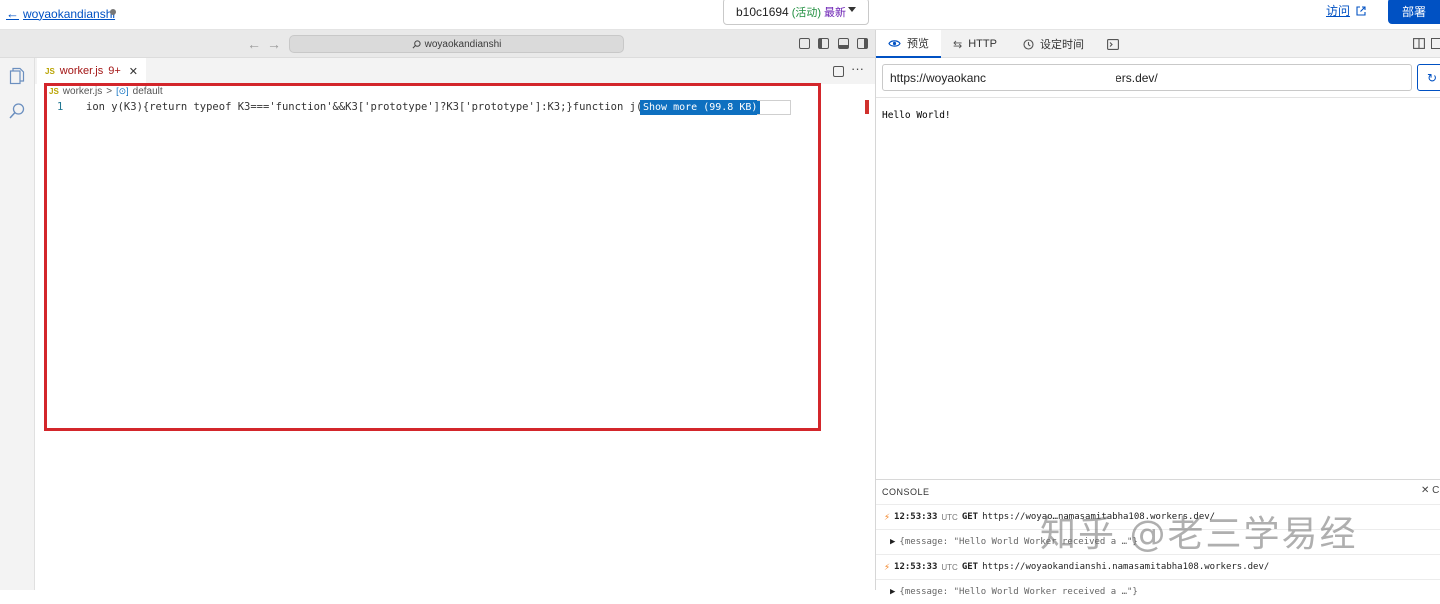 This screenshot has height=604, width=1440. What do you see at coordinates (1158, 97) in the screenshot?
I see `divider` at bounding box center [1158, 97].